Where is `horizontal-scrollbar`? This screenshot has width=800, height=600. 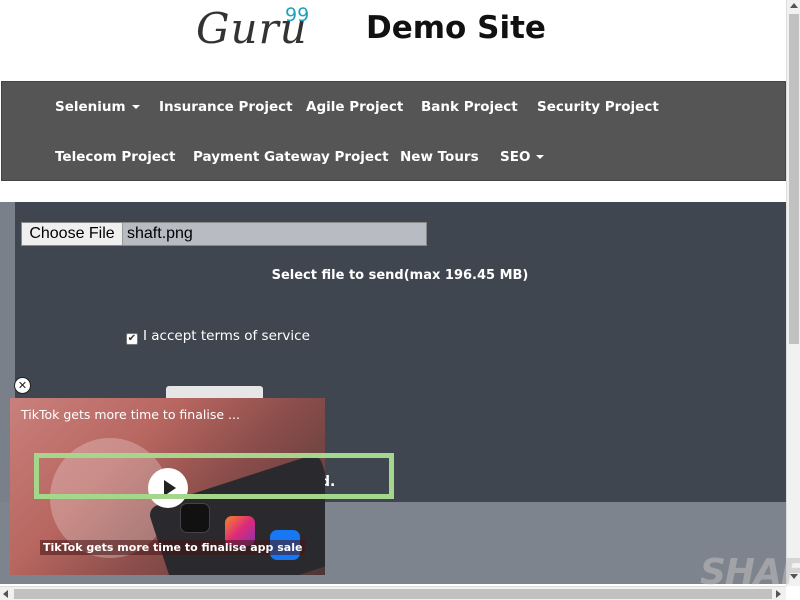 horizontal-scrollbar is located at coordinates (393, 593).